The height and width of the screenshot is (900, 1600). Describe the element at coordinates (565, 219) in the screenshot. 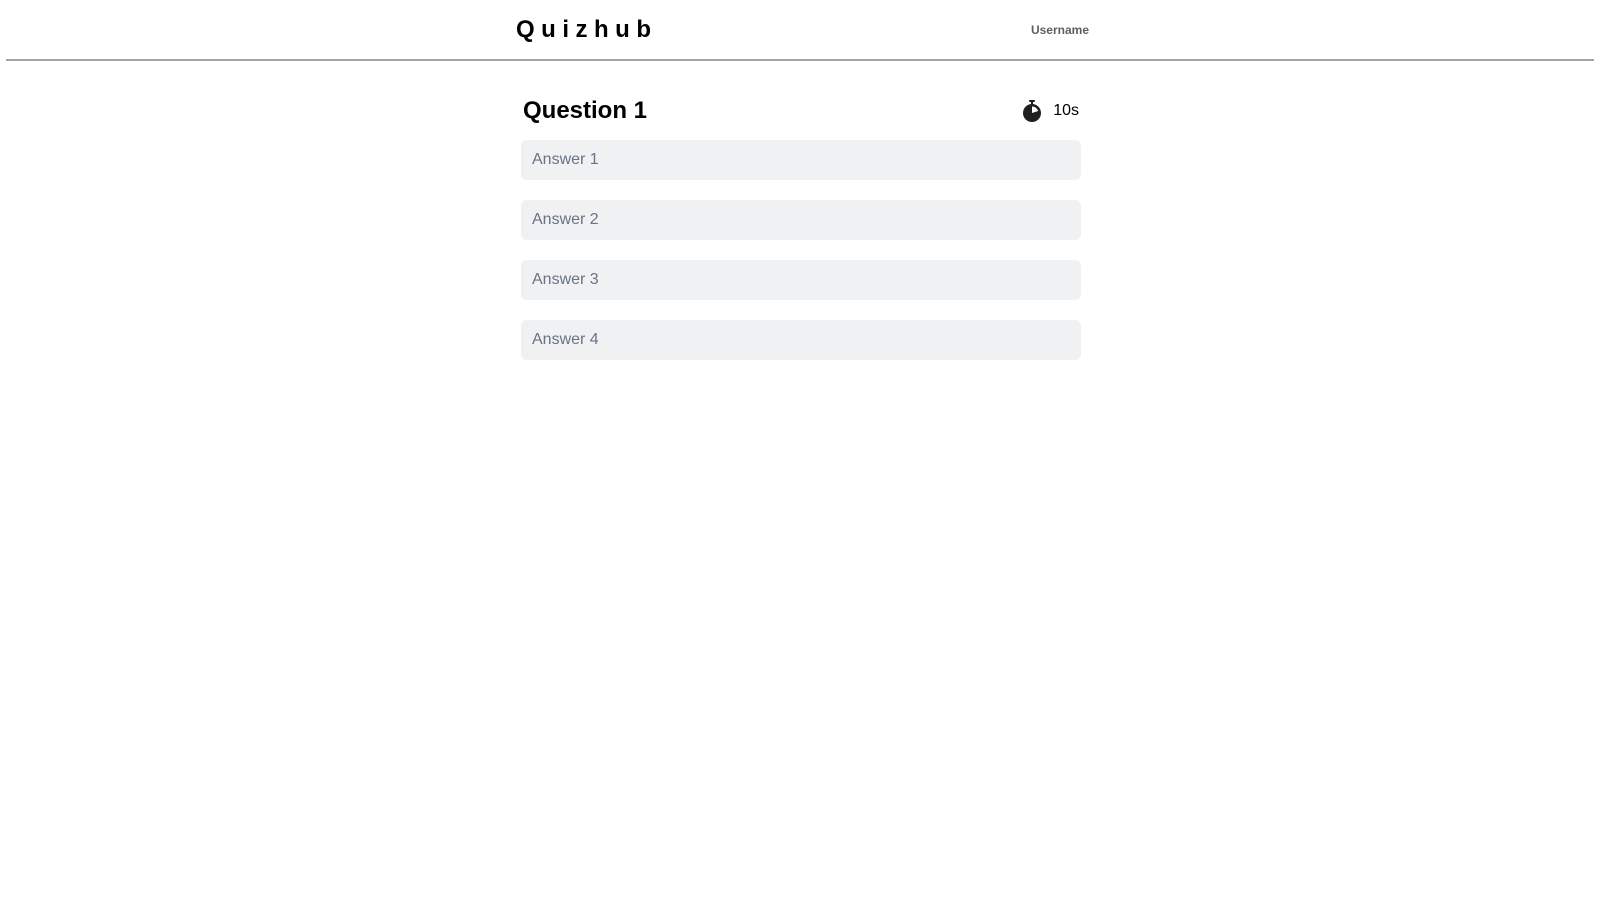

I see `answer-label: Answer 2` at that location.